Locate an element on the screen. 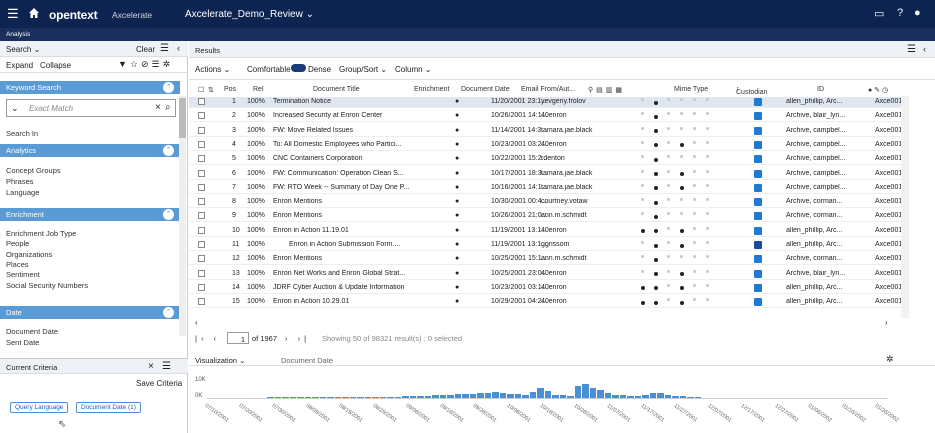  density-toggle is located at coordinates (298, 68).